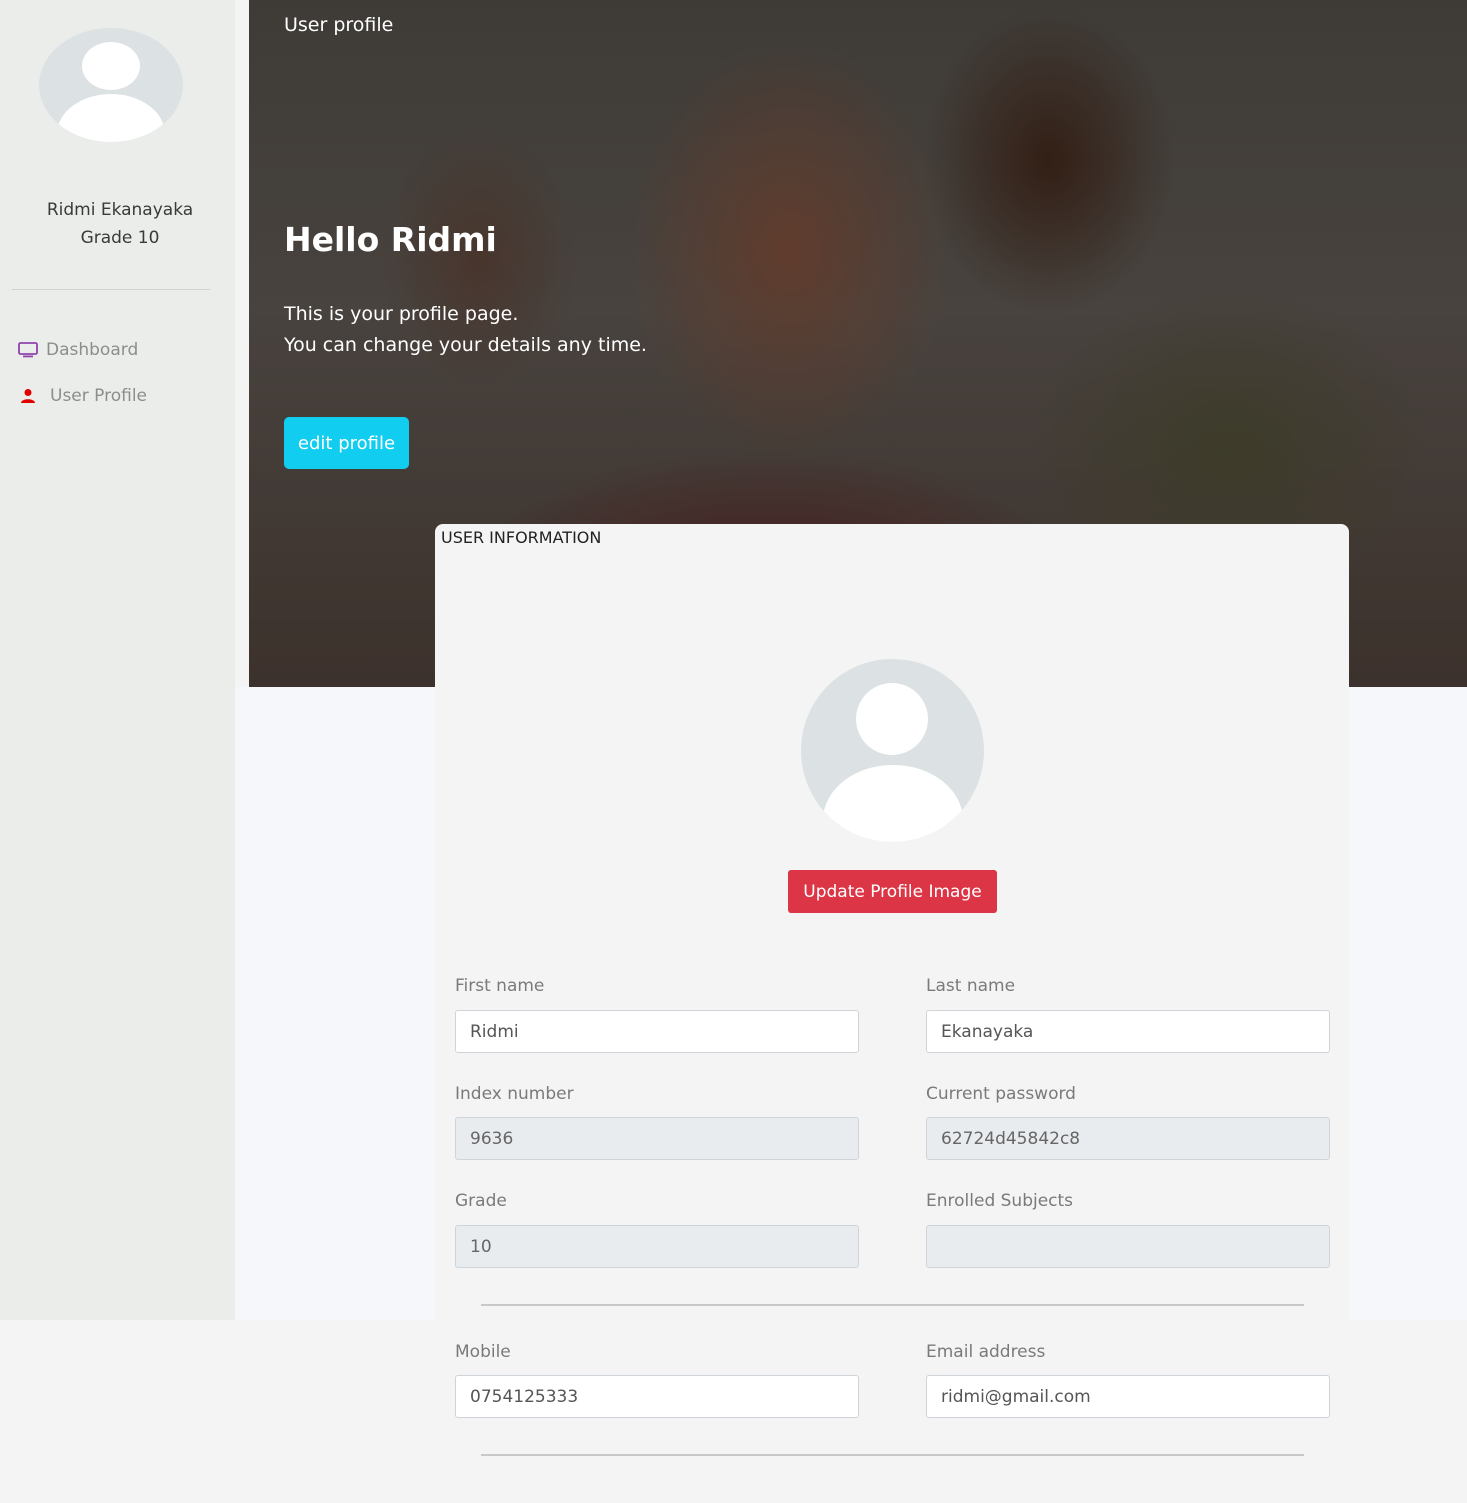 This screenshot has width=1467, height=1503. Describe the element at coordinates (1128, 1396) in the screenshot. I see `email-input: ridmi@gmail.com` at that location.